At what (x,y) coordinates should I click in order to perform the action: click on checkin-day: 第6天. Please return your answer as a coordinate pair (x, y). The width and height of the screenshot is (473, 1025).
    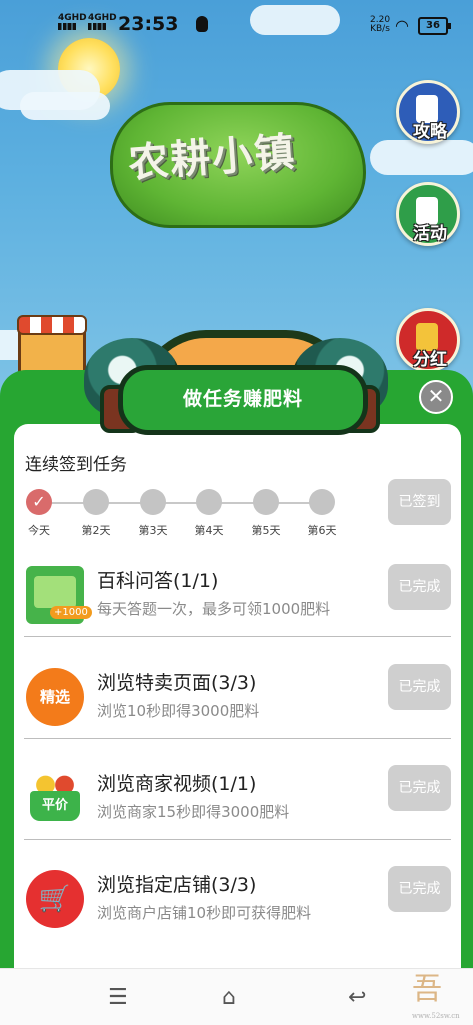
    Looking at the image, I should click on (322, 513).